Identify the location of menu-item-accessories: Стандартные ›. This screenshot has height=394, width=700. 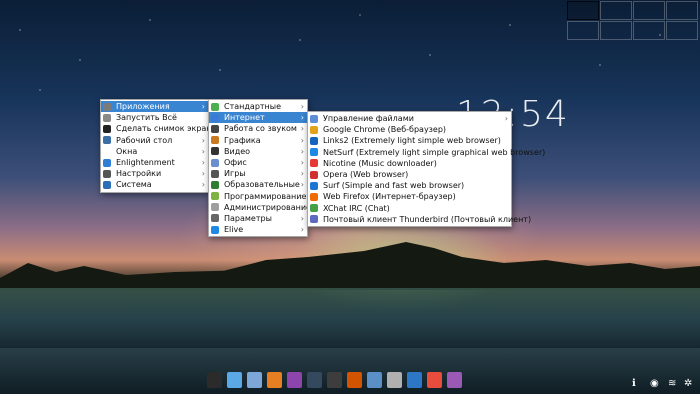
(258, 106).